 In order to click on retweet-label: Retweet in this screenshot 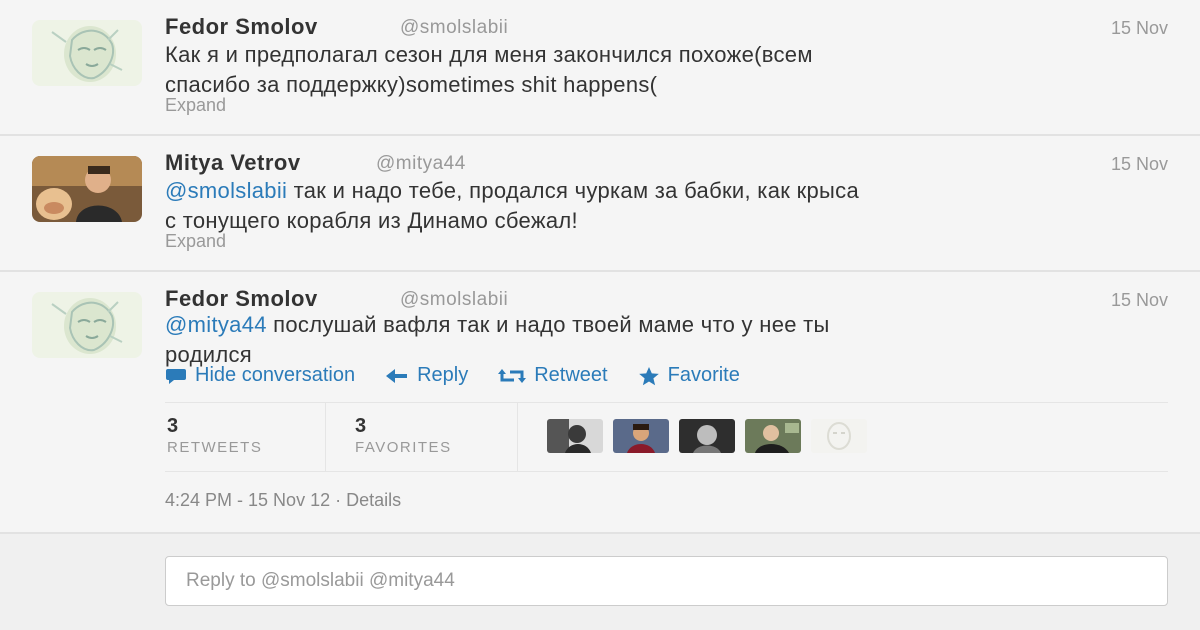, I will do `click(571, 375)`.